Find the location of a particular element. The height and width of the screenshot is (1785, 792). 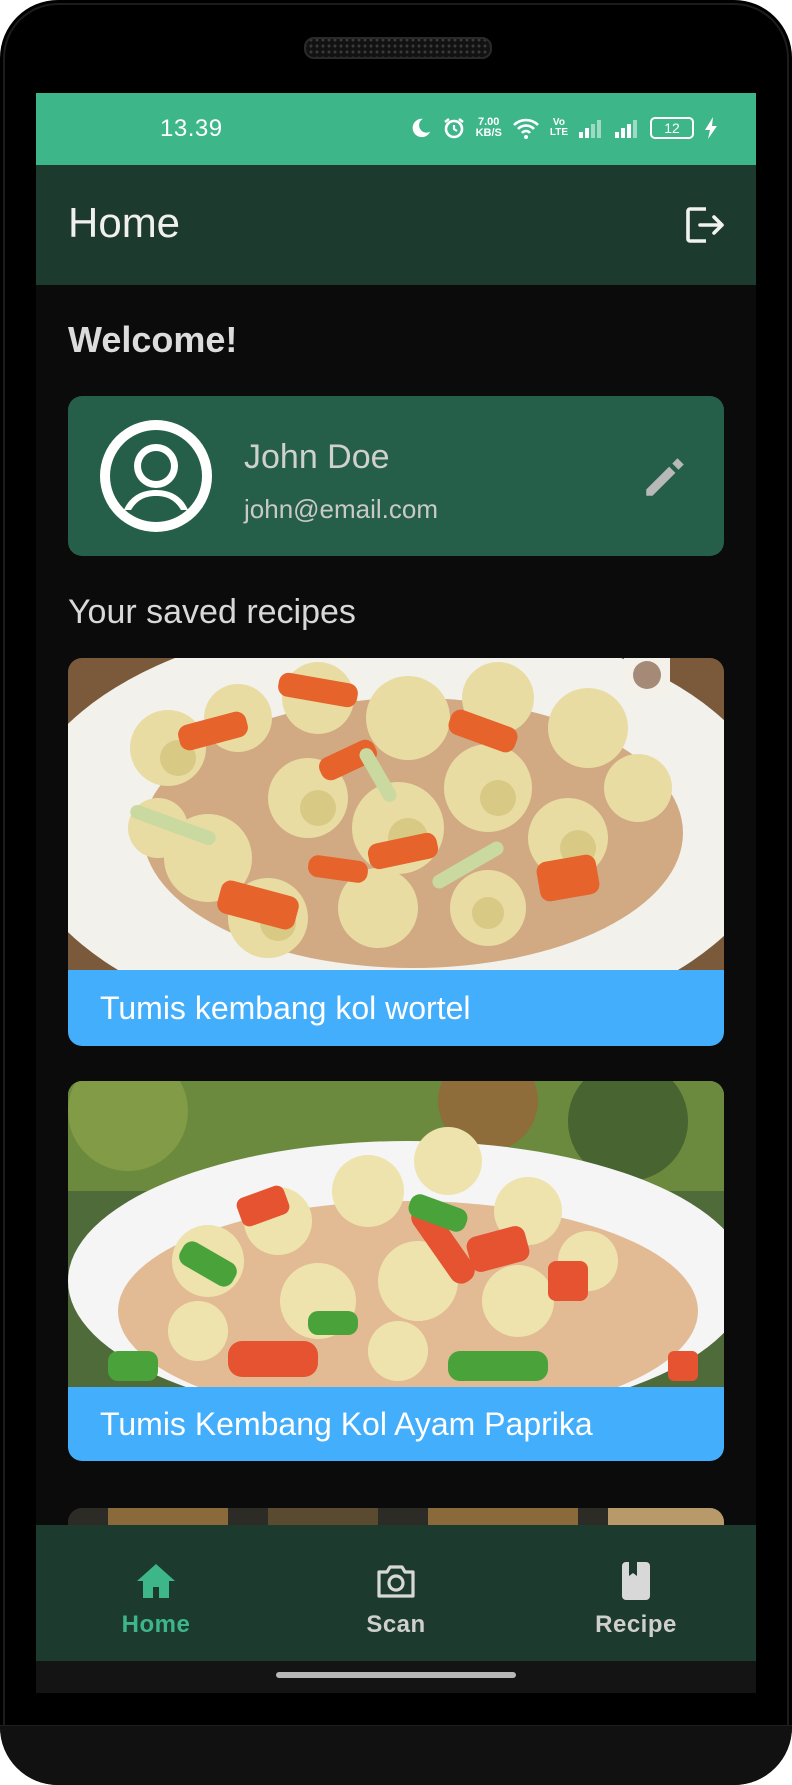

welcome-heading: Welcome! is located at coordinates (153, 339).